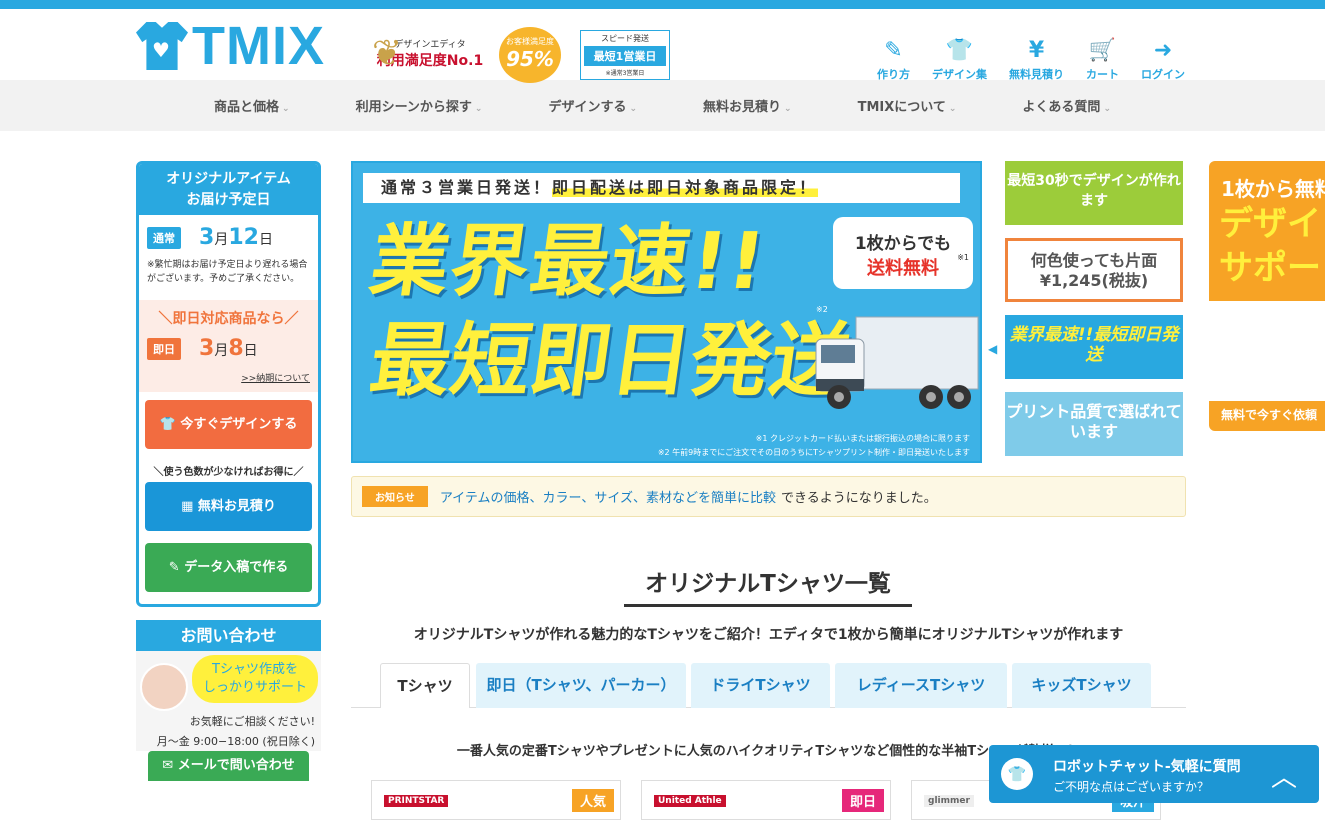  I want to click on same-day-title: ＼即日対応商品なら／, so click(228, 319).